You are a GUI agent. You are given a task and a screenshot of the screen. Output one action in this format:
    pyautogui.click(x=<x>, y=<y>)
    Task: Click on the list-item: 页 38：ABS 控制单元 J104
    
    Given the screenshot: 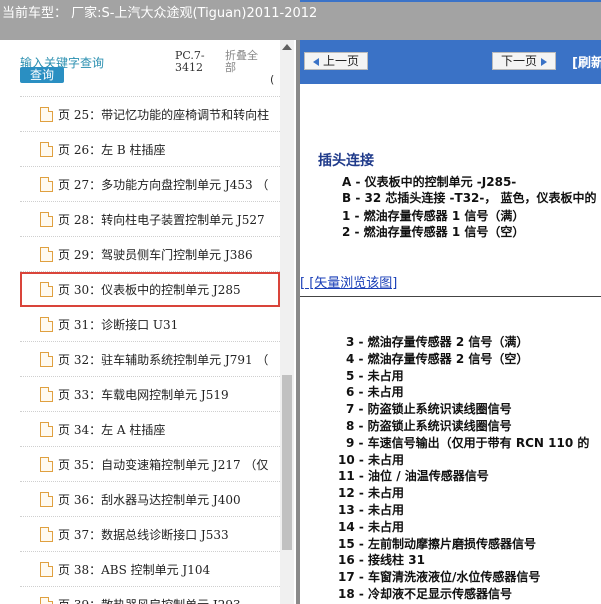 What is the action you would take?
    pyautogui.click(x=150, y=569)
    